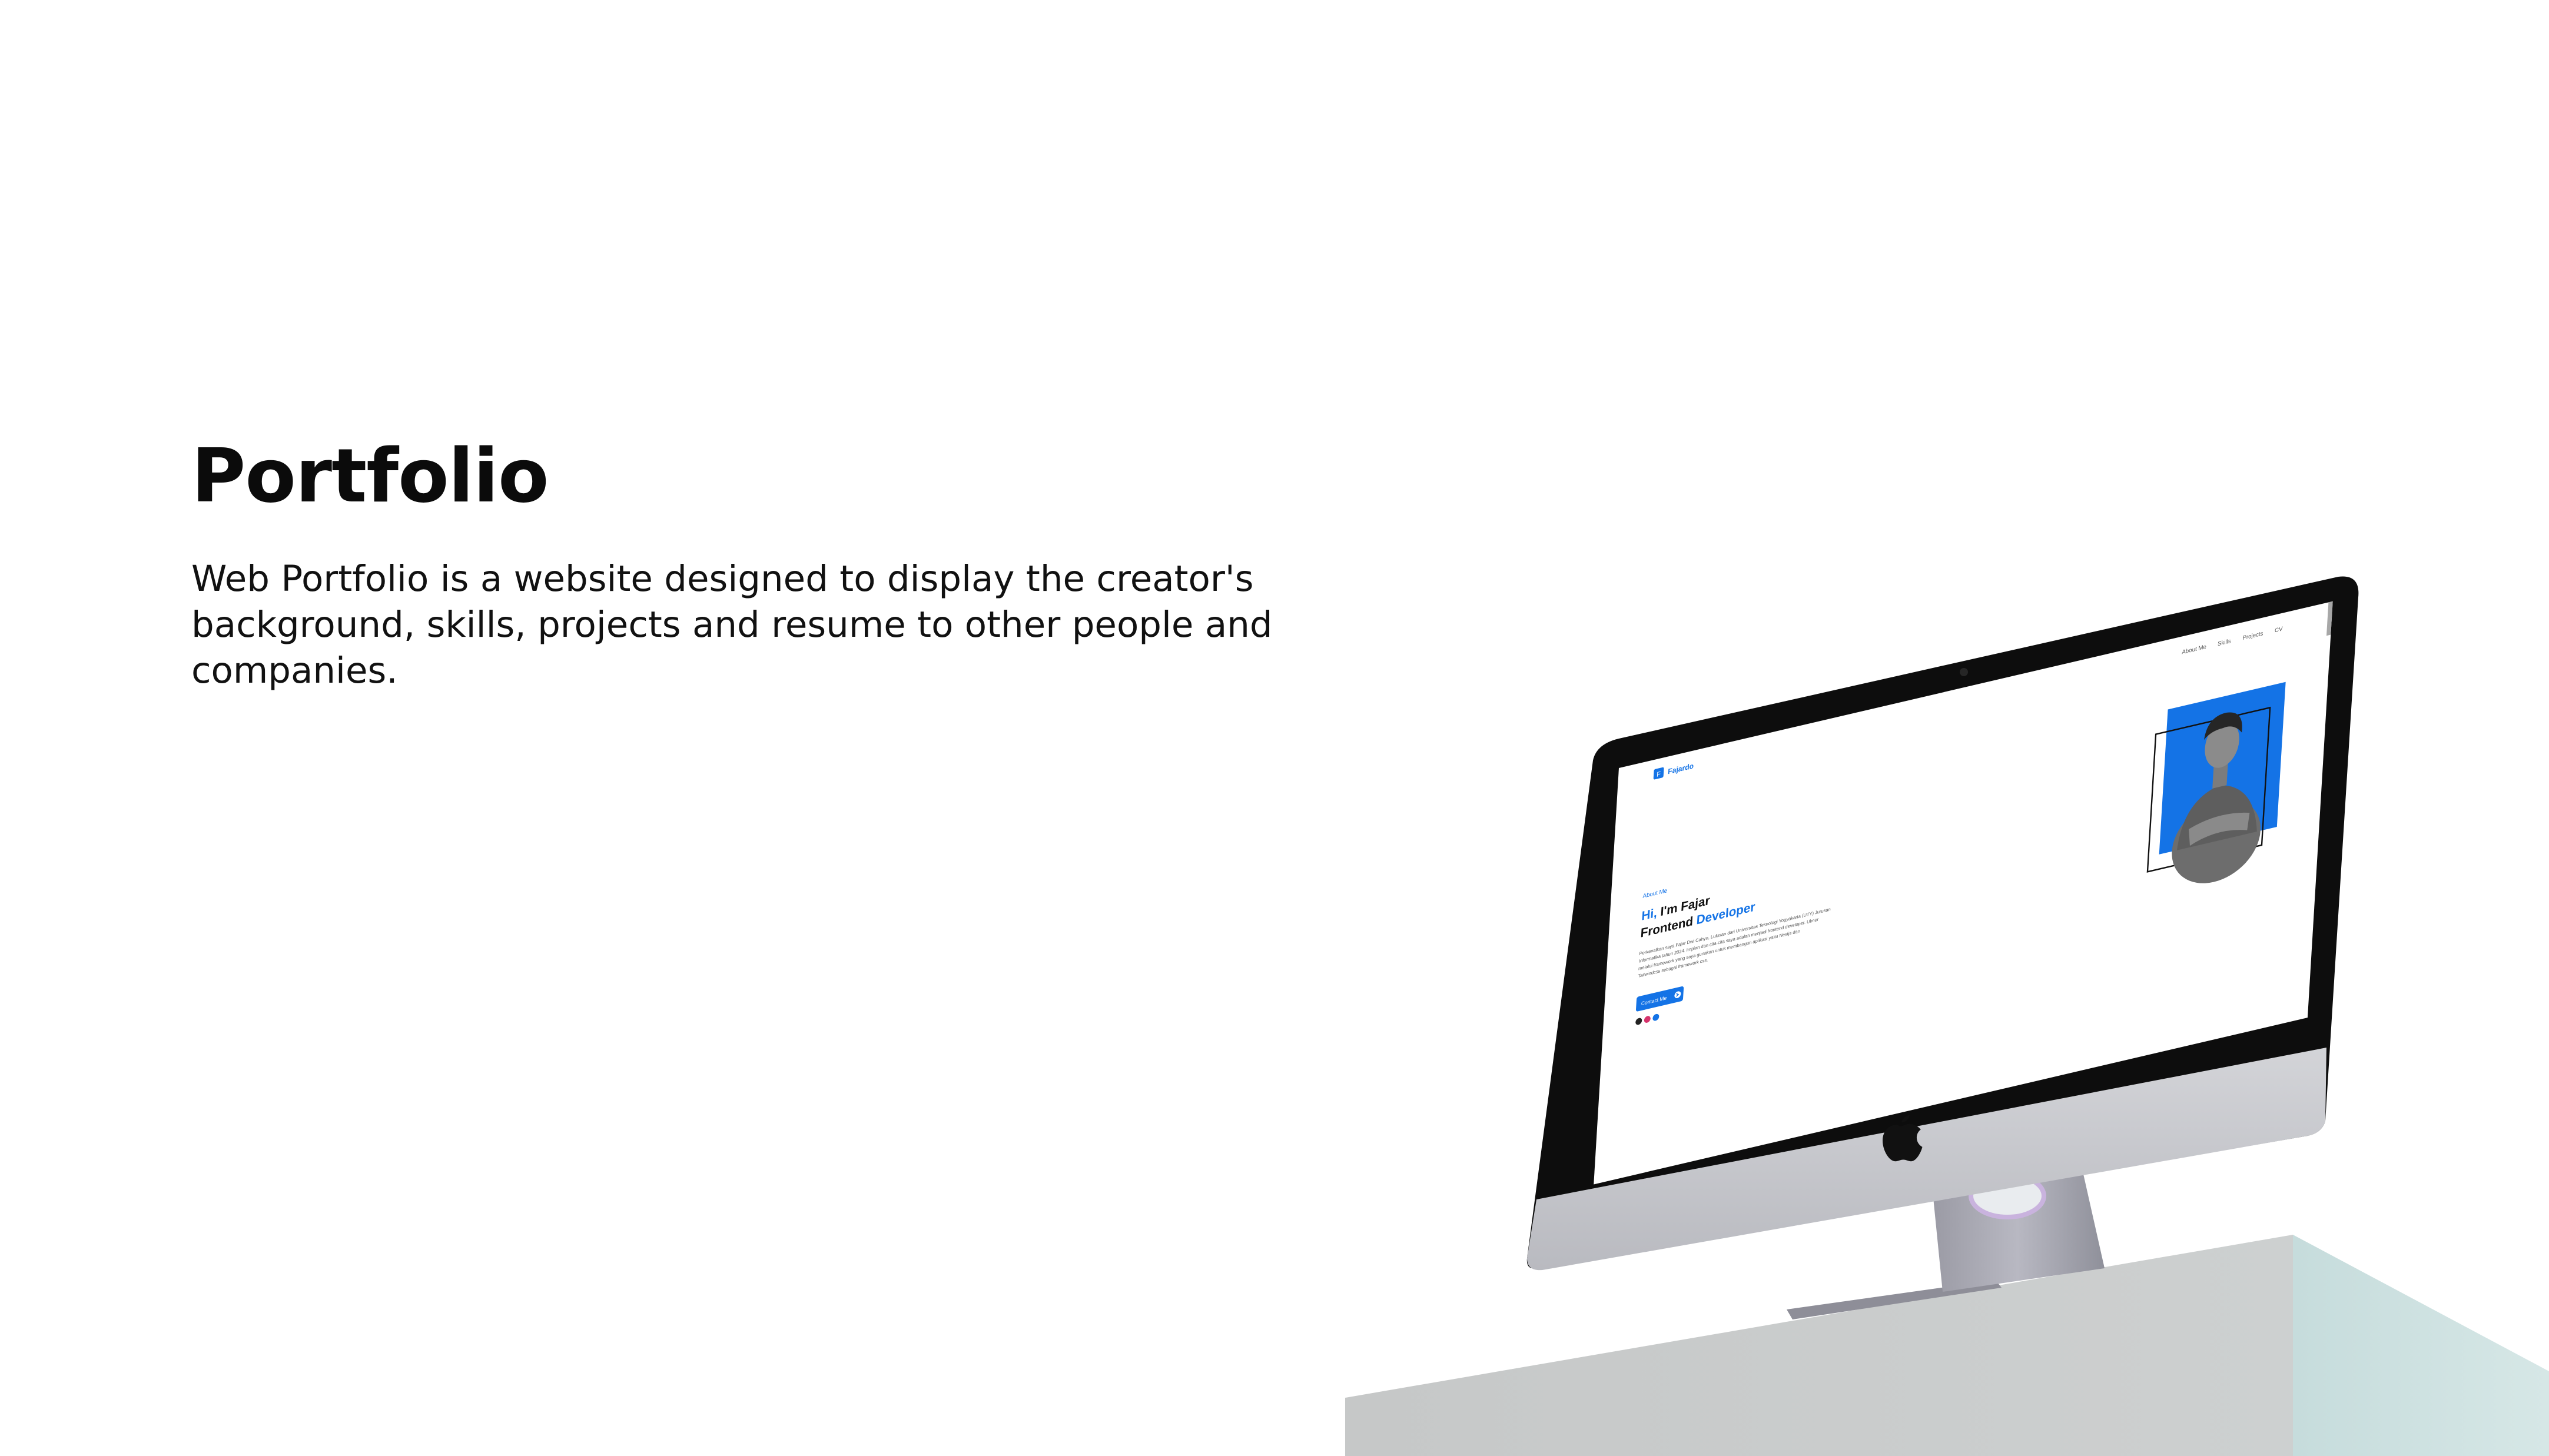 The width and height of the screenshot is (2549, 1456). I want to click on pedestal-front, so click(1819, 1346).